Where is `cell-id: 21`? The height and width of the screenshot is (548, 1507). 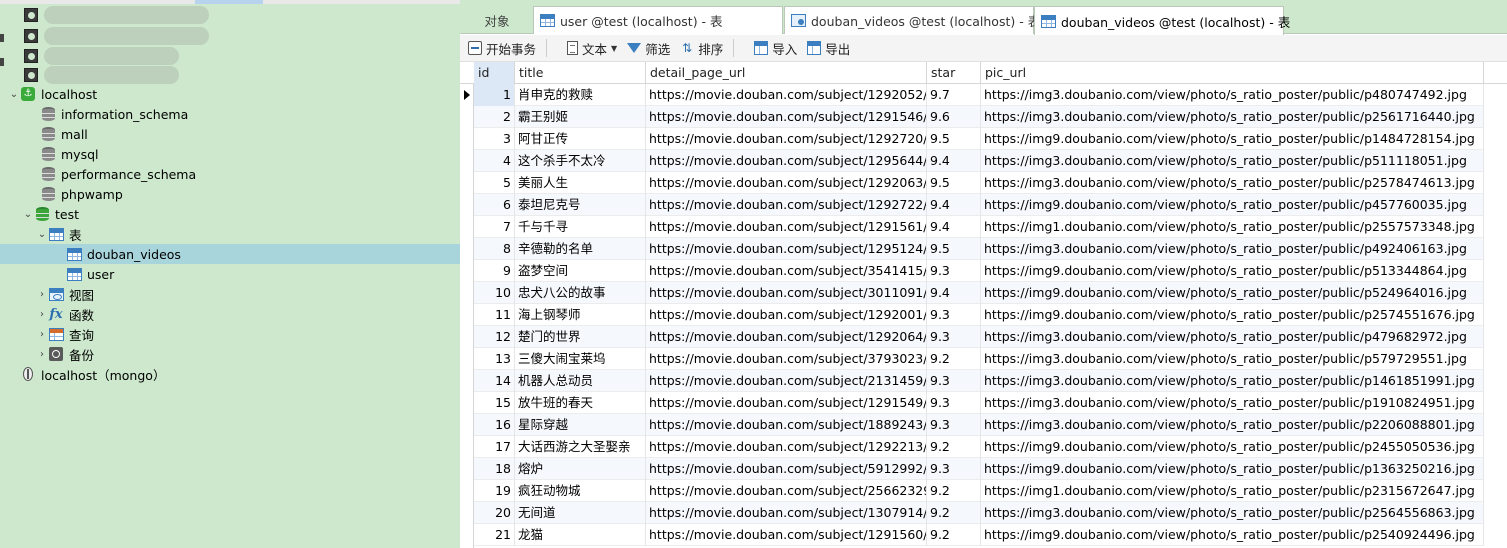
cell-id: 21 is located at coordinates (494, 535).